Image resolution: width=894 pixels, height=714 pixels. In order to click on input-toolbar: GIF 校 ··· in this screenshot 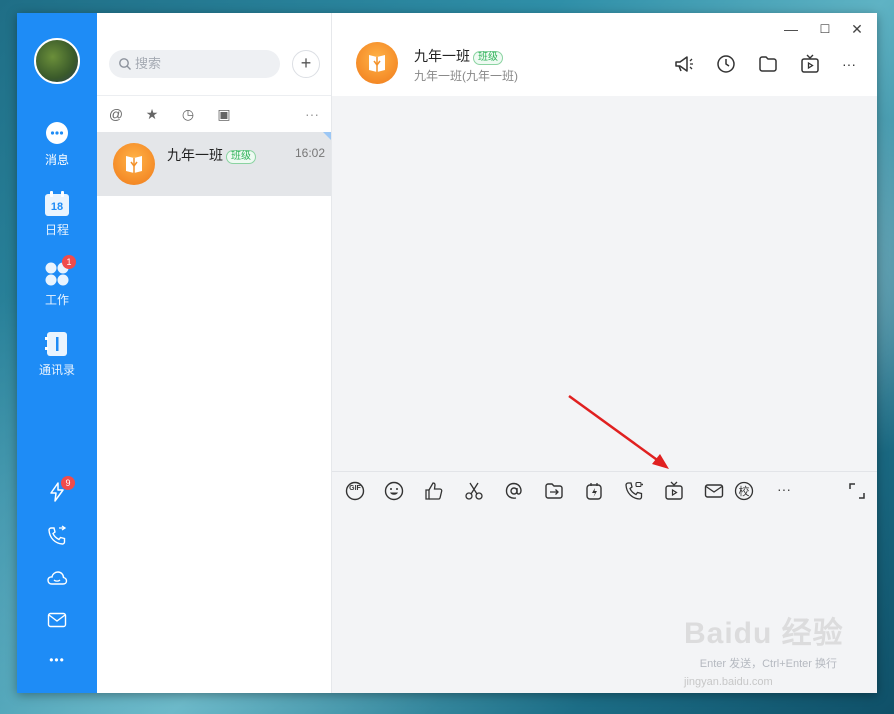, I will do `click(604, 491)`.